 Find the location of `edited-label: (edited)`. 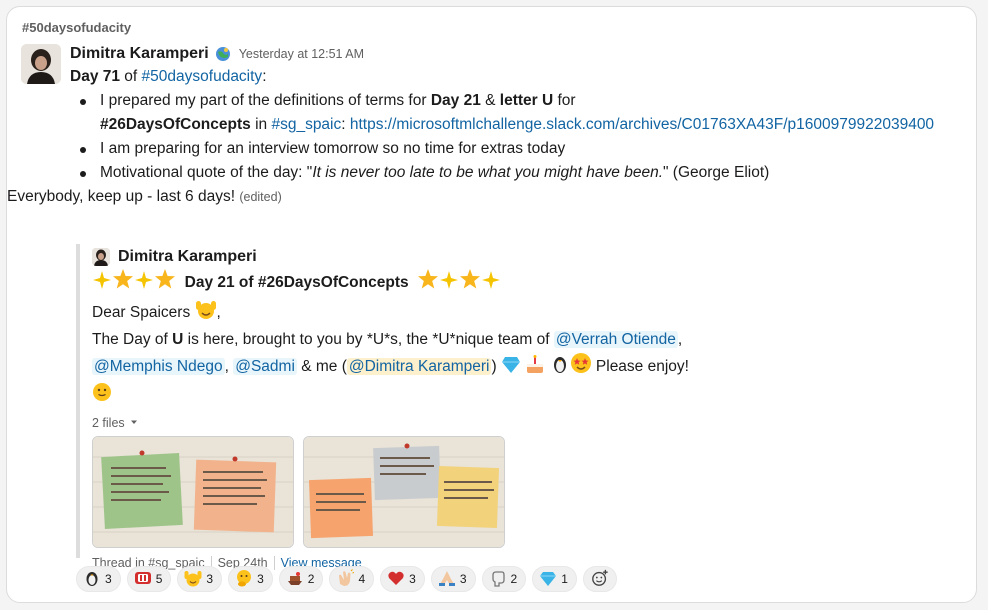

edited-label: (edited) is located at coordinates (260, 197).